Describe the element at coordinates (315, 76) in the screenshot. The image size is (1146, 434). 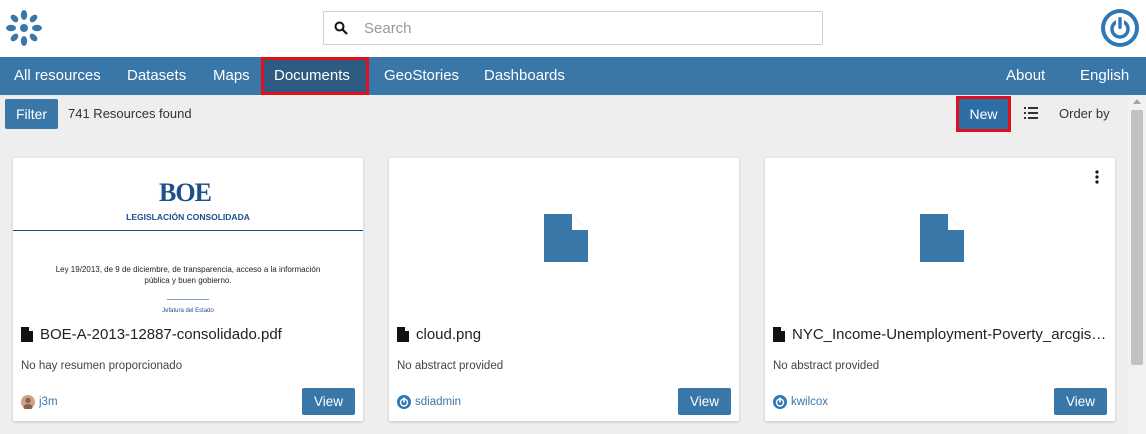
I see `nav-documents: Documents` at that location.